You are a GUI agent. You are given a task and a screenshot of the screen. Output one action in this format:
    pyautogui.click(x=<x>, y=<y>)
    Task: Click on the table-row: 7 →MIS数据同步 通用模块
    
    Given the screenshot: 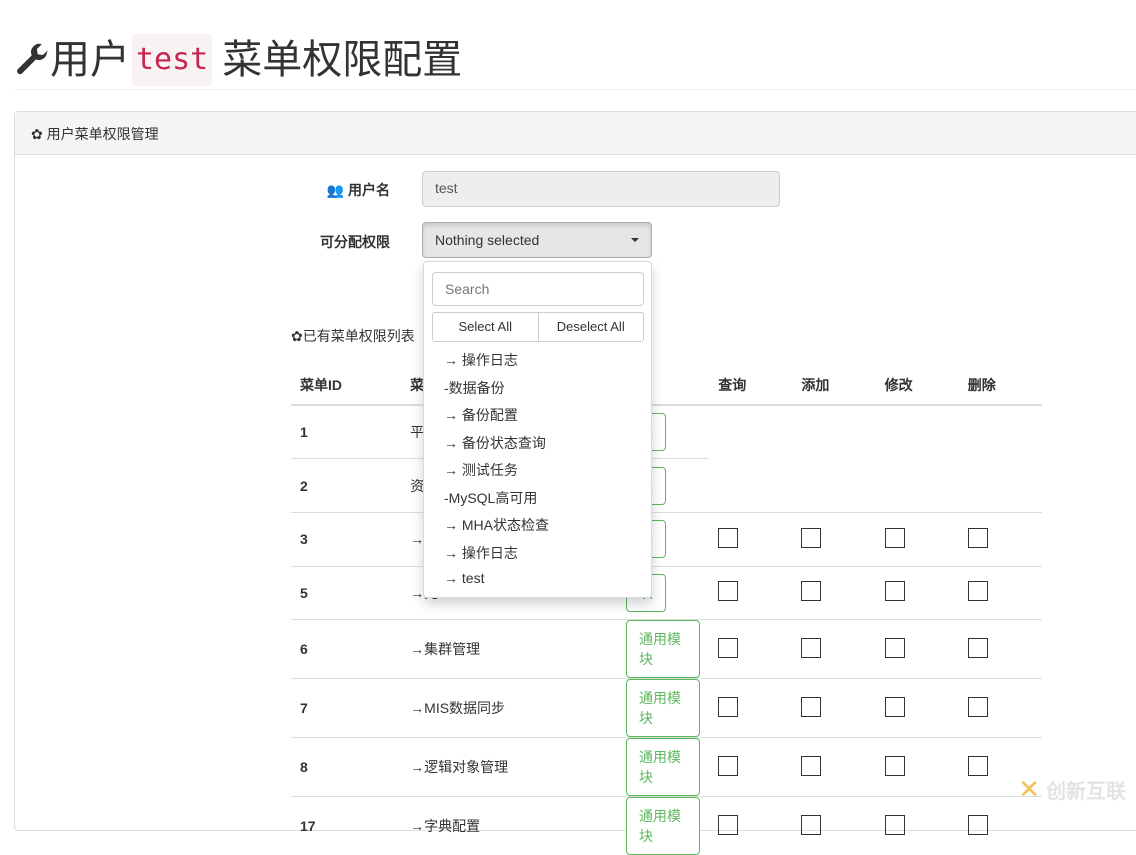 What is the action you would take?
    pyautogui.click(x=666, y=708)
    